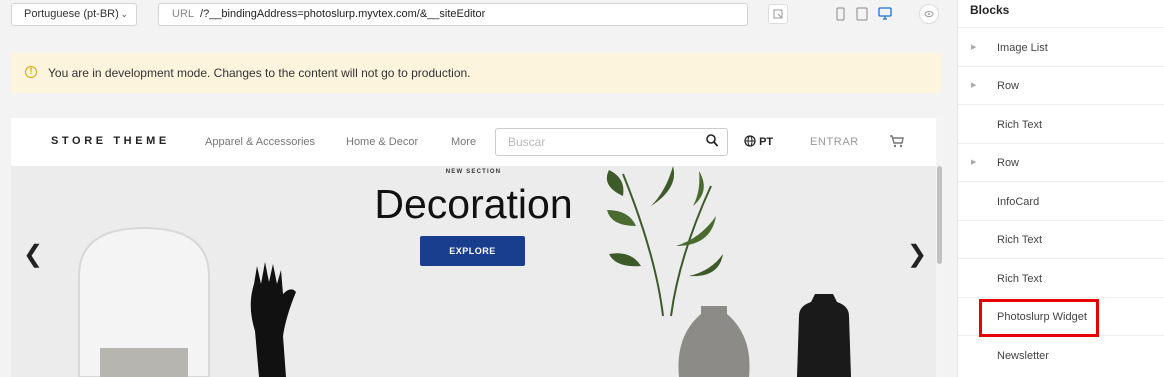 Image resolution: width=1164 pixels, height=377 pixels. Describe the element at coordinates (183, 14) in the screenshot. I see `url-label: URL` at that location.